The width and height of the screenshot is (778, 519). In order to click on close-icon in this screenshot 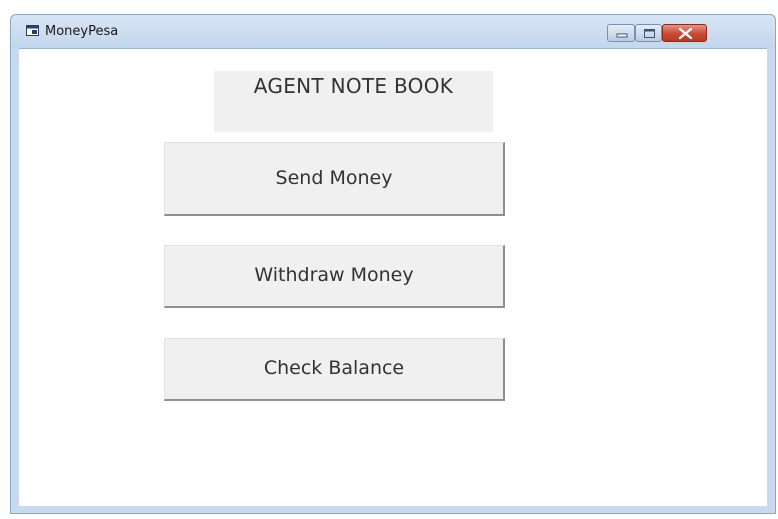, I will do `click(685, 33)`.